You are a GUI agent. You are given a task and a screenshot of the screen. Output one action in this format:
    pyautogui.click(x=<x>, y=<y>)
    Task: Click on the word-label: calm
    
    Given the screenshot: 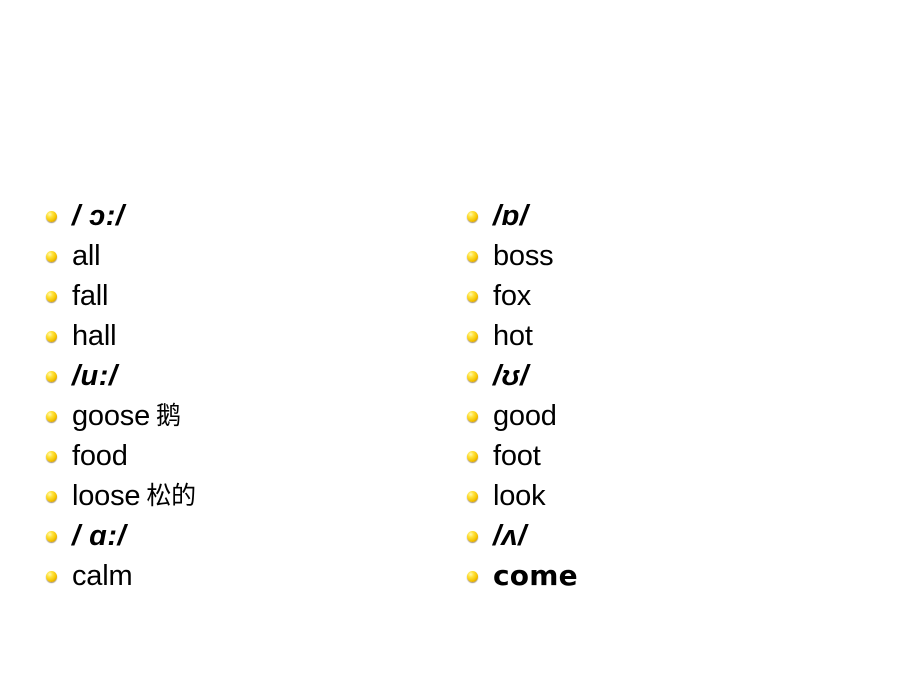 What is the action you would take?
    pyautogui.click(x=102, y=576)
    